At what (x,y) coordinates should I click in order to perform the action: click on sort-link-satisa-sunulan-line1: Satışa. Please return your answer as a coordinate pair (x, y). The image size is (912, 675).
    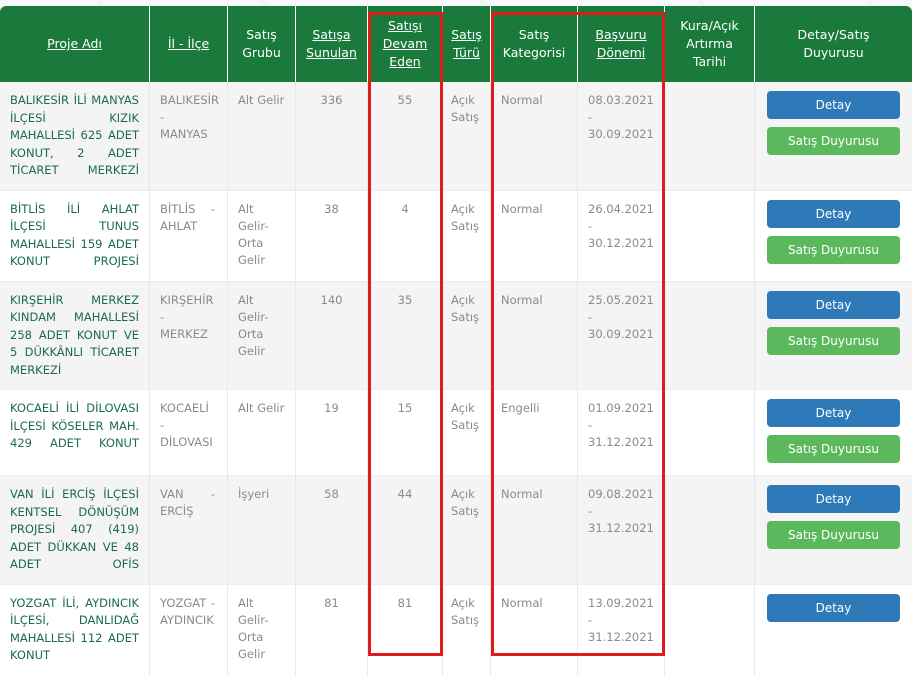
    Looking at the image, I should click on (331, 34).